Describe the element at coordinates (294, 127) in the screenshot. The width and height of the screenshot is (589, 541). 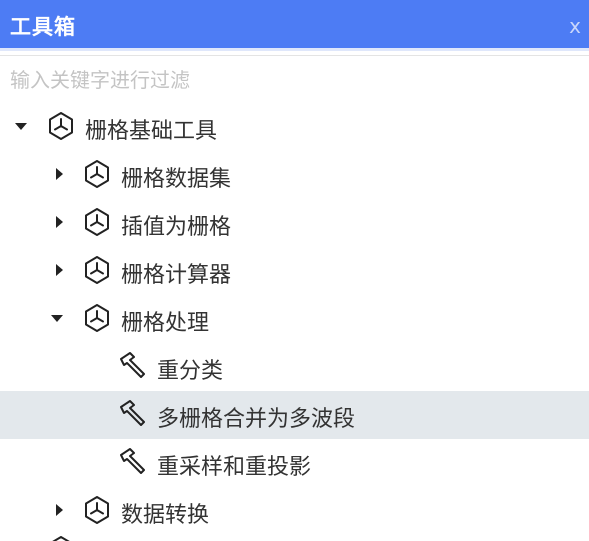
I see `tree-item: 栅格基础工具` at that location.